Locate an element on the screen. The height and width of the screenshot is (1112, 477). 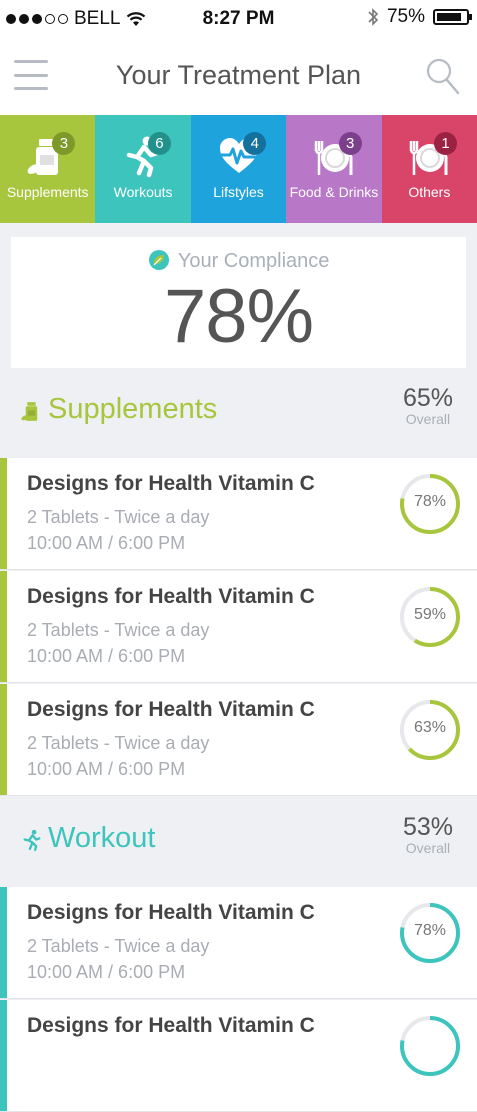
tab-count-badge: 6 is located at coordinates (159, 143).